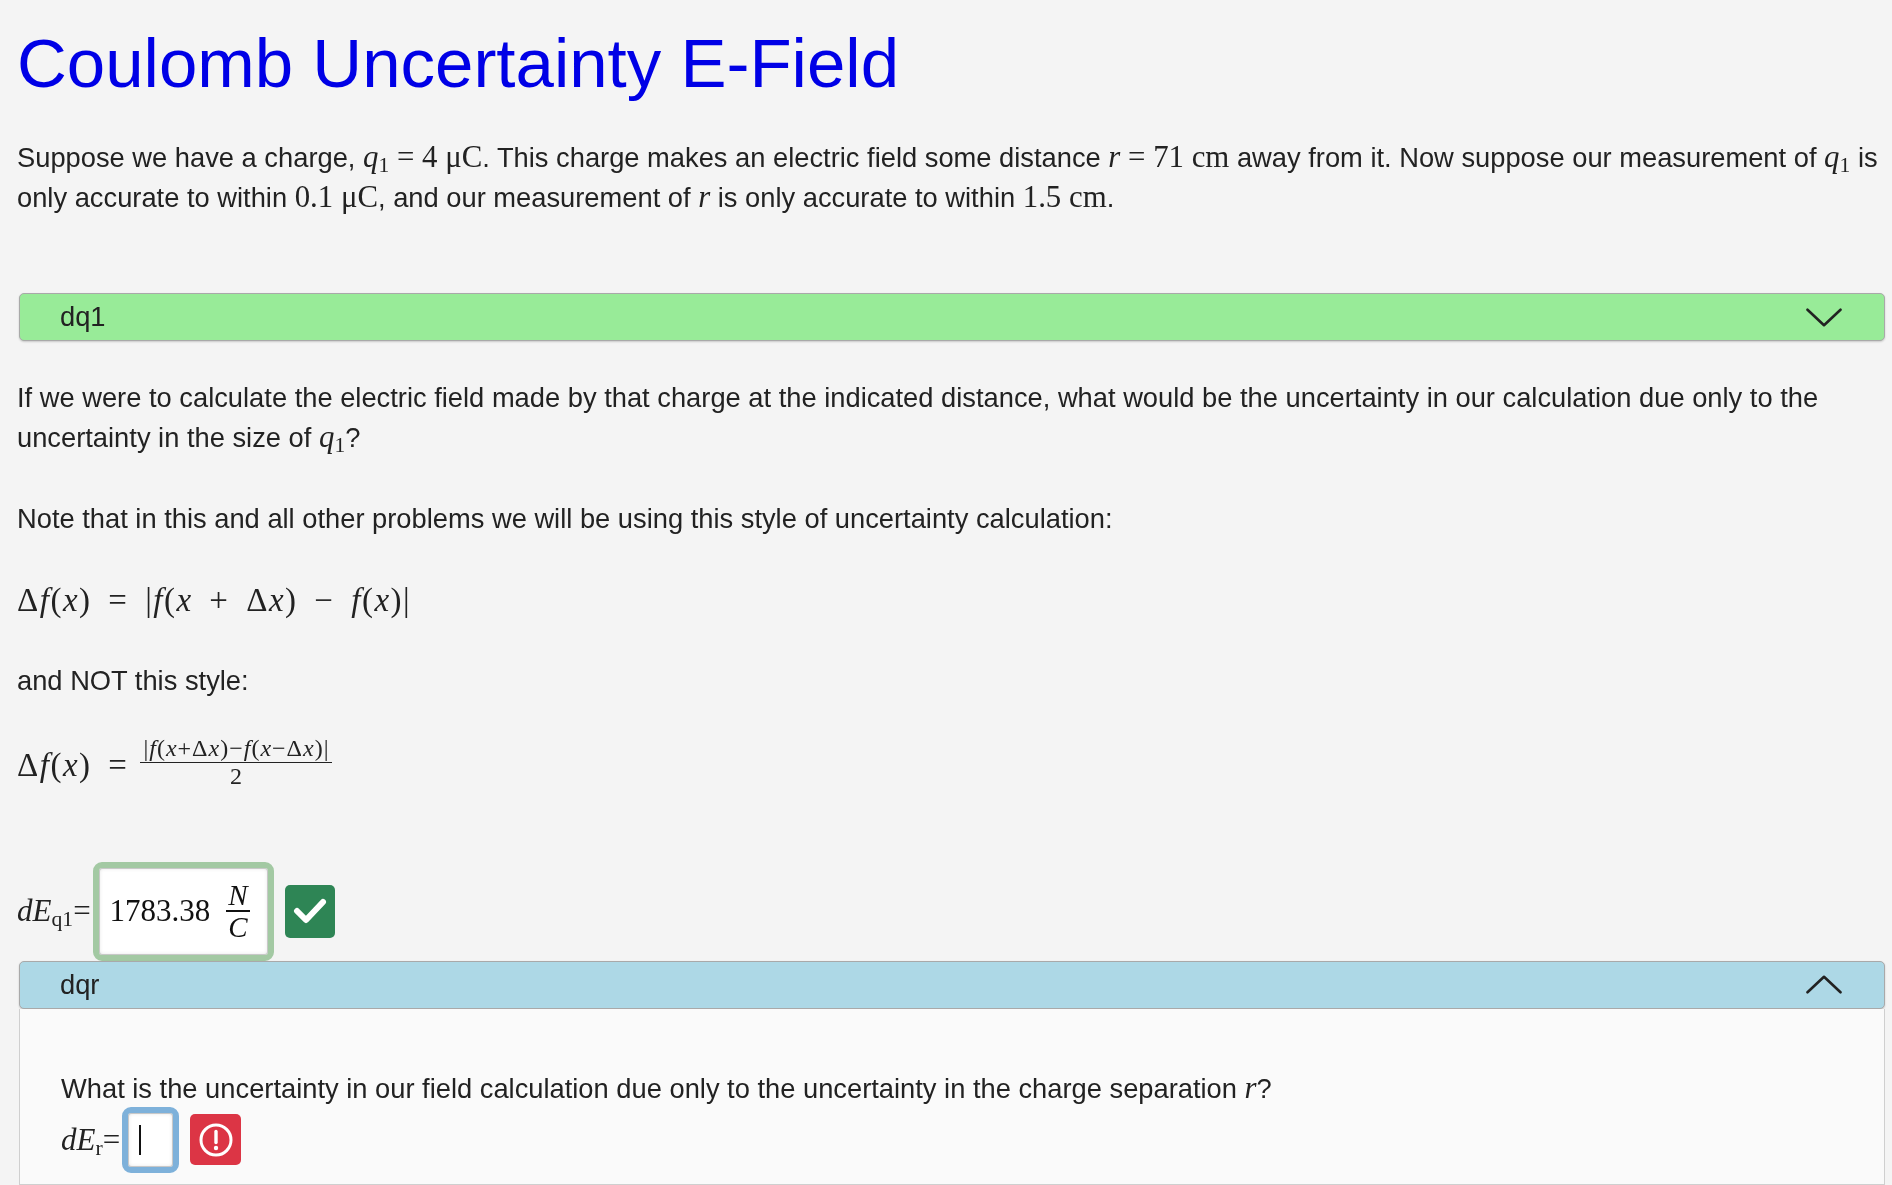 The width and height of the screenshot is (1892, 1185). I want to click on error-button, so click(216, 1140).